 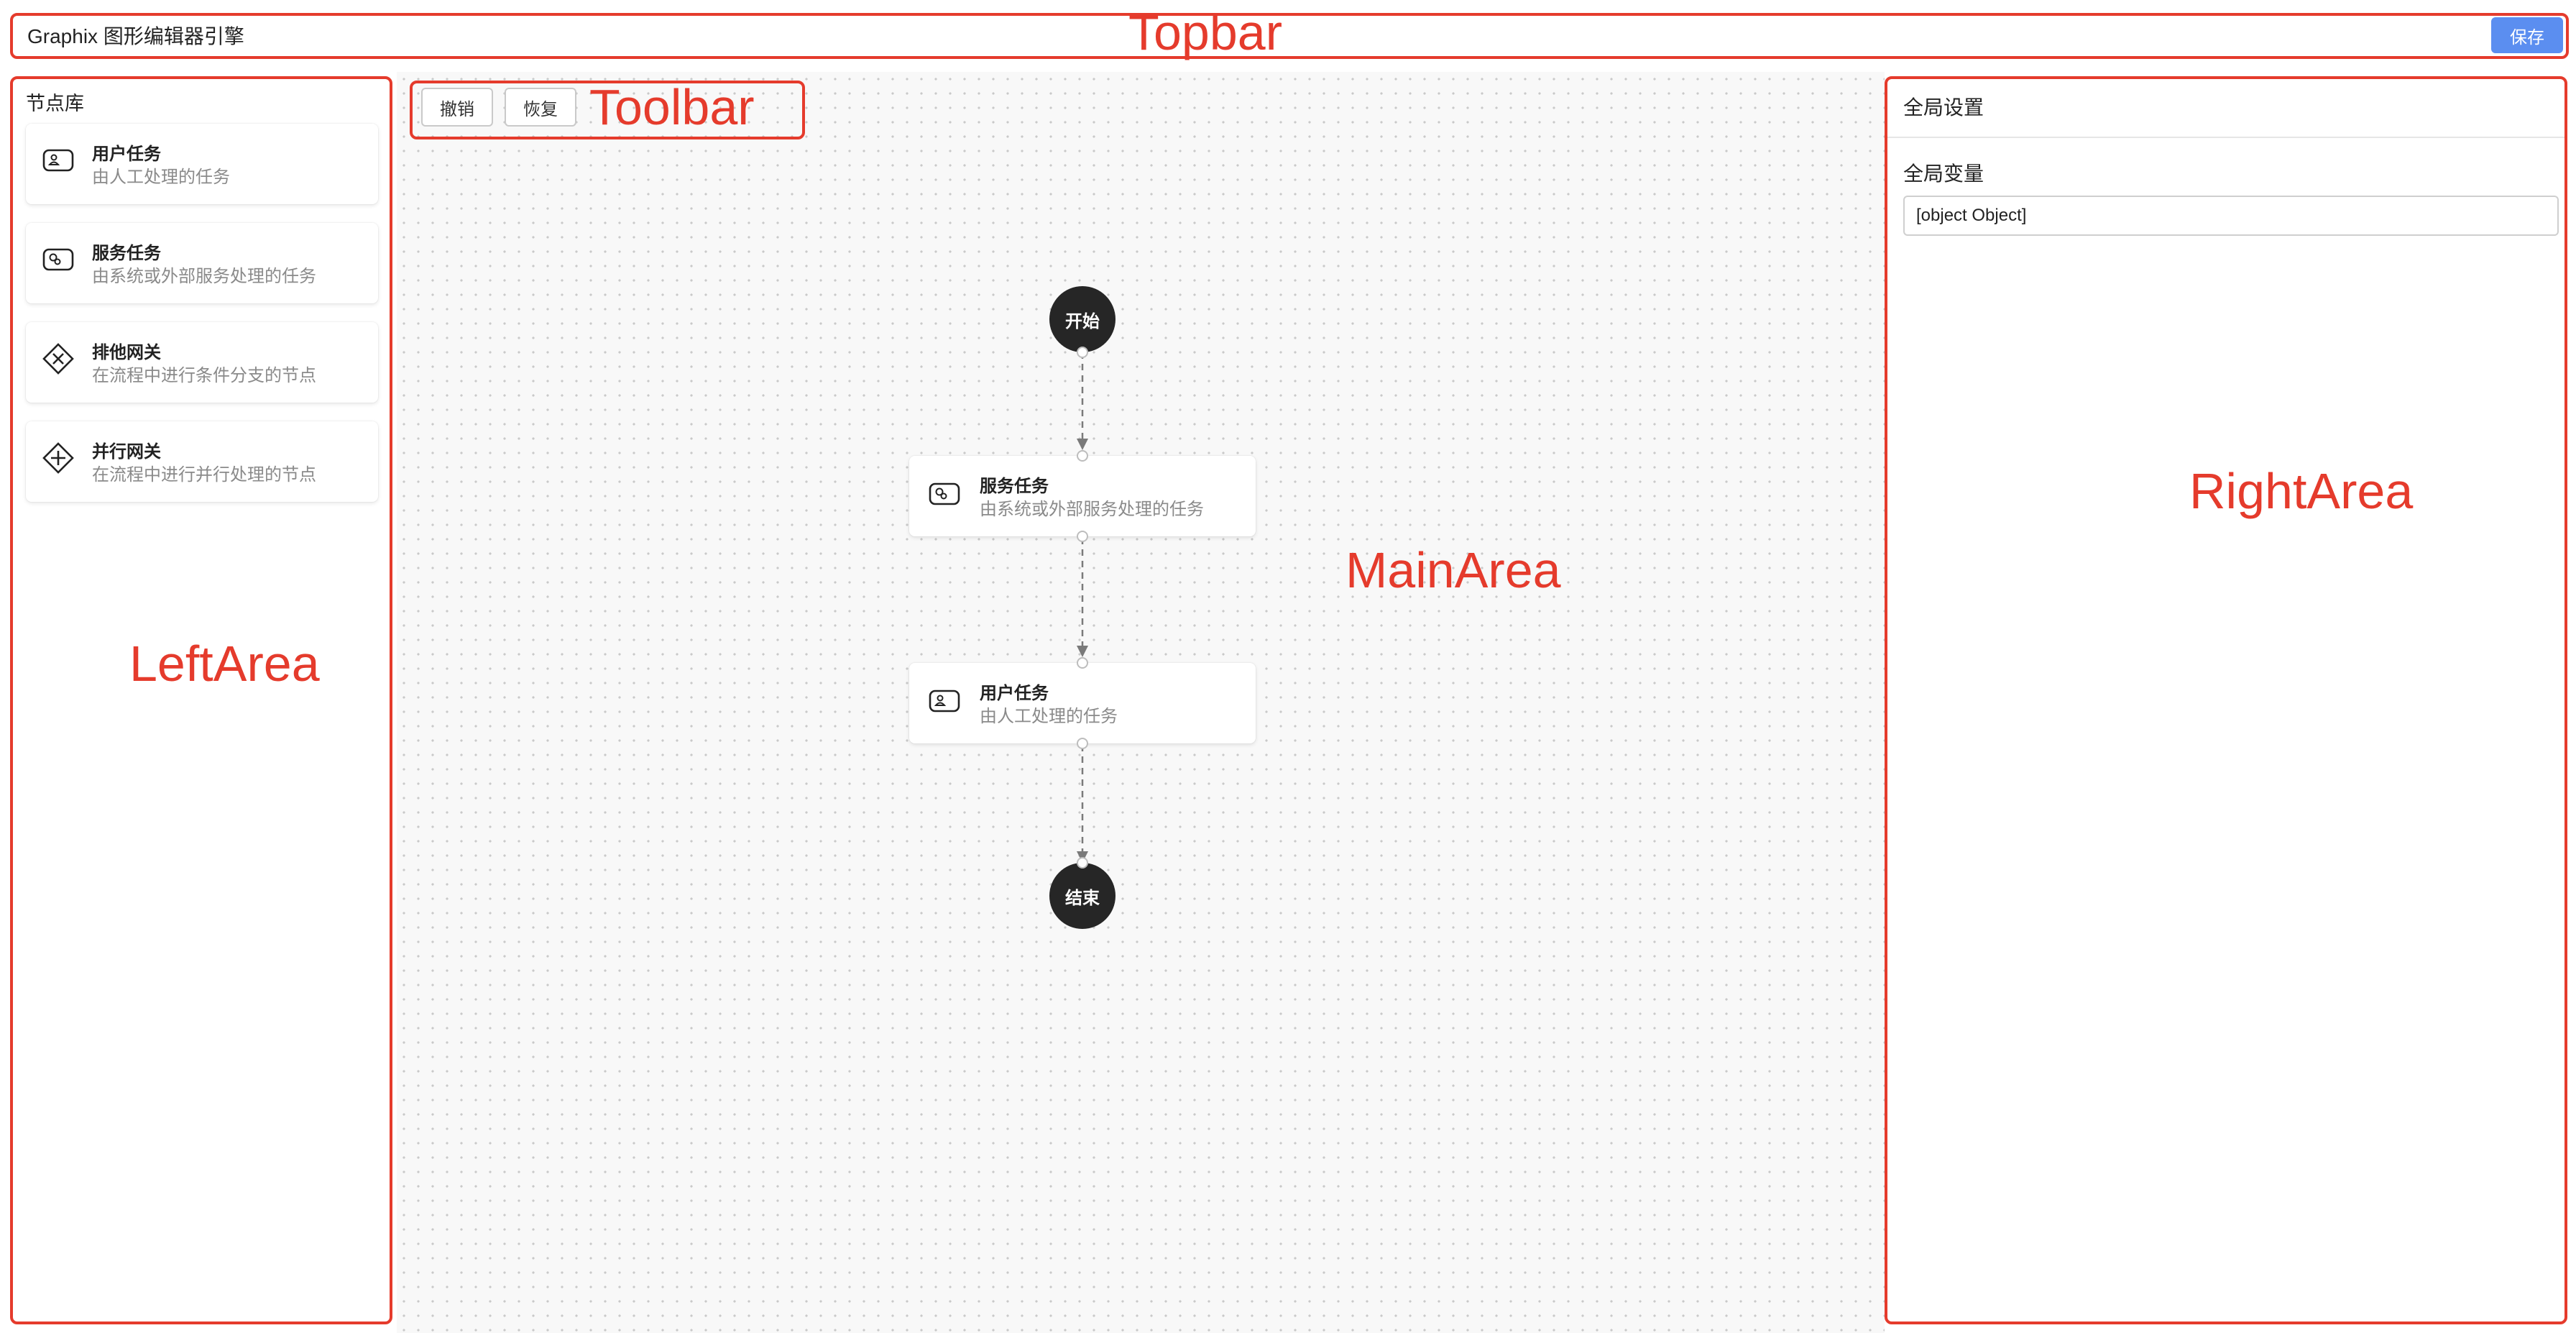 I want to click on service-node-port-out, so click(x=1082, y=536).